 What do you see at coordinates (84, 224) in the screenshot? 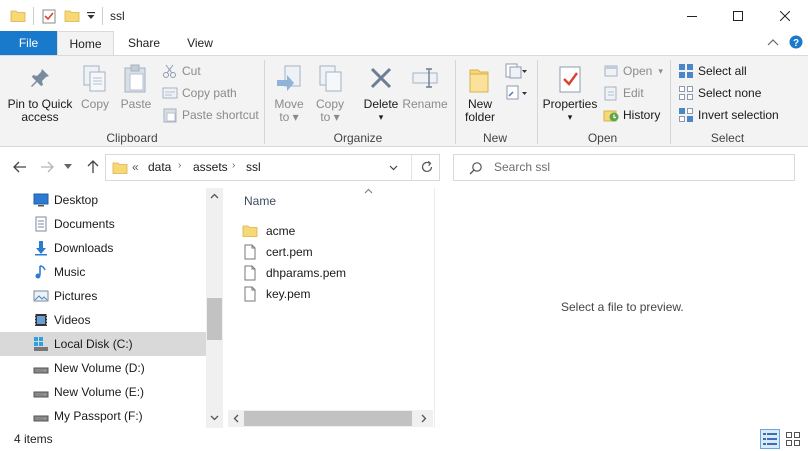
I see `sidebar-item-label: Documents` at bounding box center [84, 224].